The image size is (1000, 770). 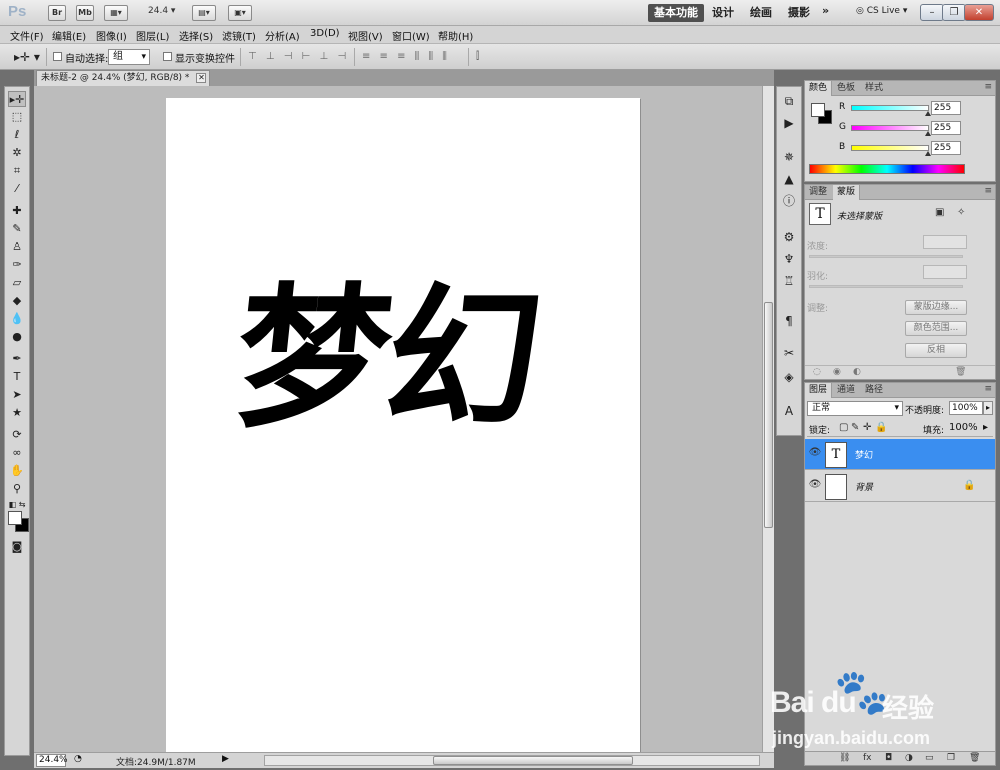 I want to click on screen-mode-icon: ▣▾, so click(x=240, y=13).